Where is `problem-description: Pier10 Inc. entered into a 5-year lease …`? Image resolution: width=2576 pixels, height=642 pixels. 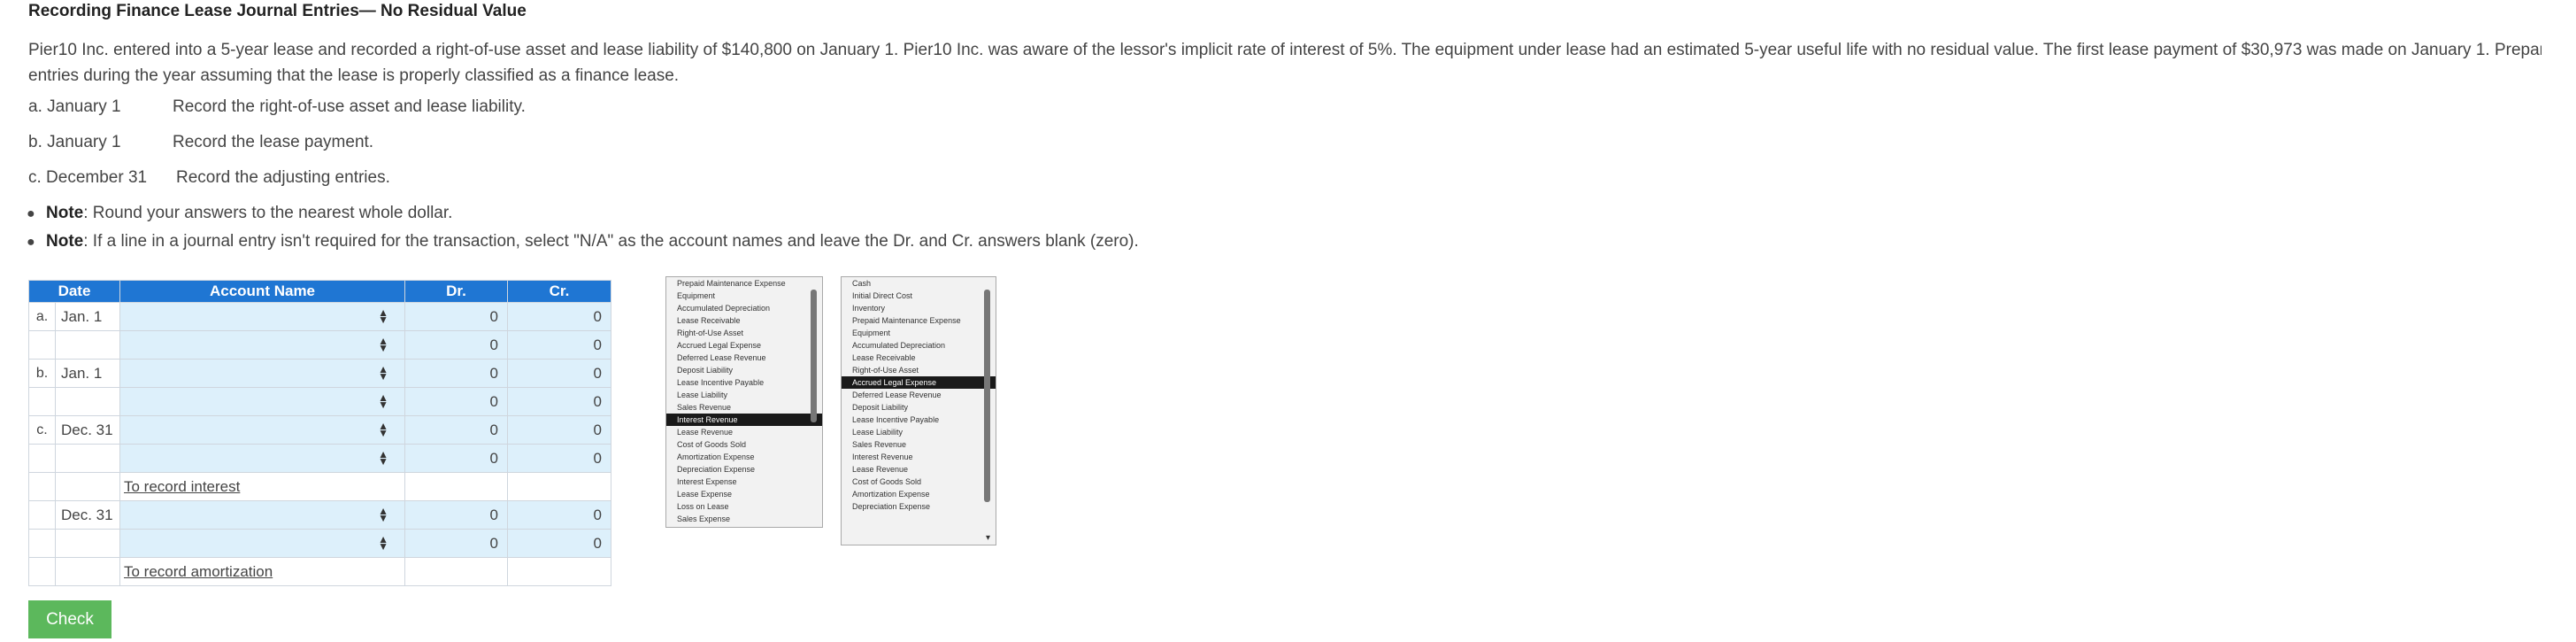
problem-description: Pier10 Inc. entered into a 5-year lease … is located at coordinates (1284, 63).